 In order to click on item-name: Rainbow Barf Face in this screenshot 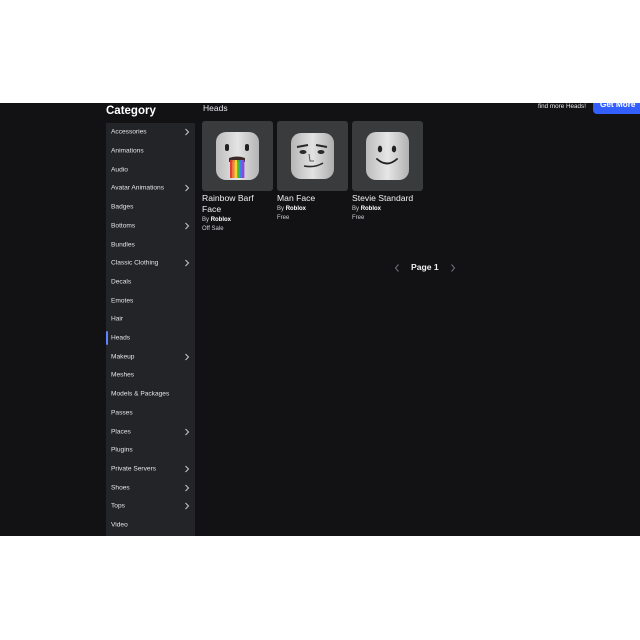, I will do `click(238, 204)`.